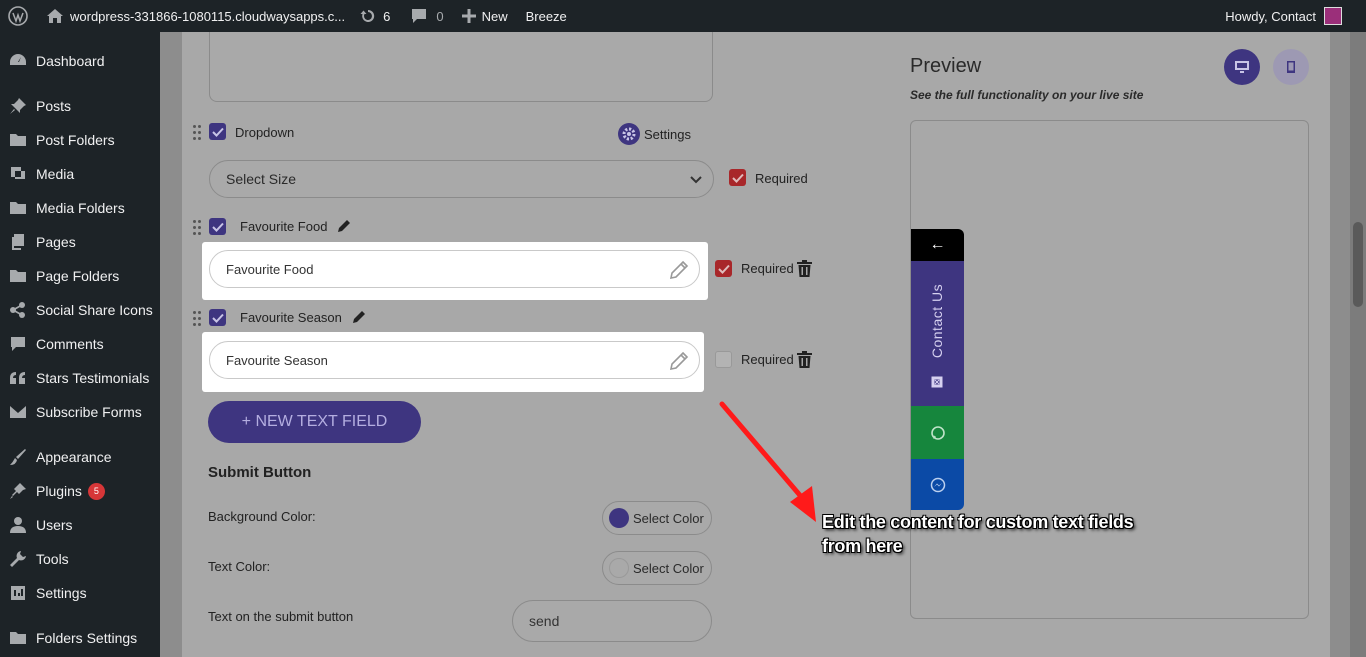  Describe the element at coordinates (629, 134) in the screenshot. I see `settings-gear-icon` at that location.